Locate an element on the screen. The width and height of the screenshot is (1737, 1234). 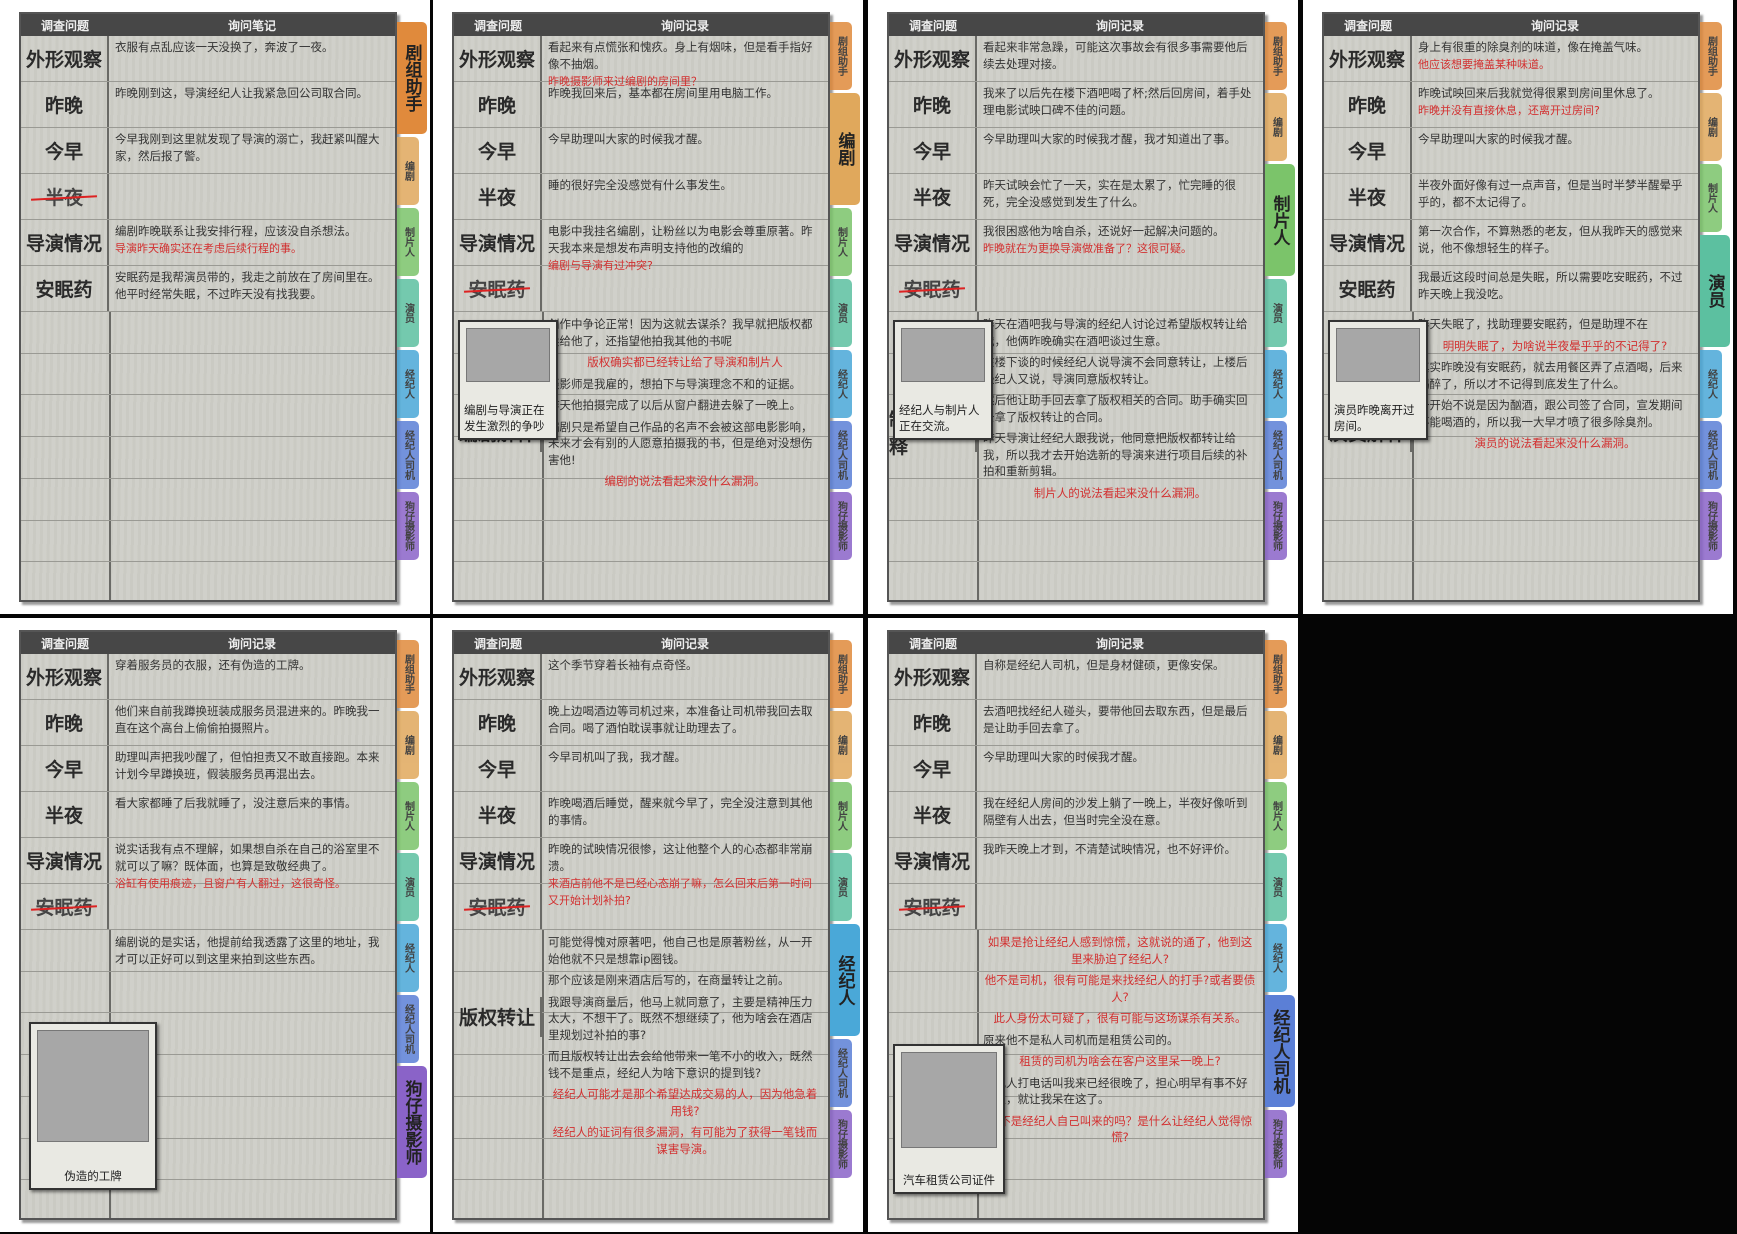
question-row: 半夜 看大家都睡了后我就睡了，没注意后来的事情。 is located at coordinates (208, 815).